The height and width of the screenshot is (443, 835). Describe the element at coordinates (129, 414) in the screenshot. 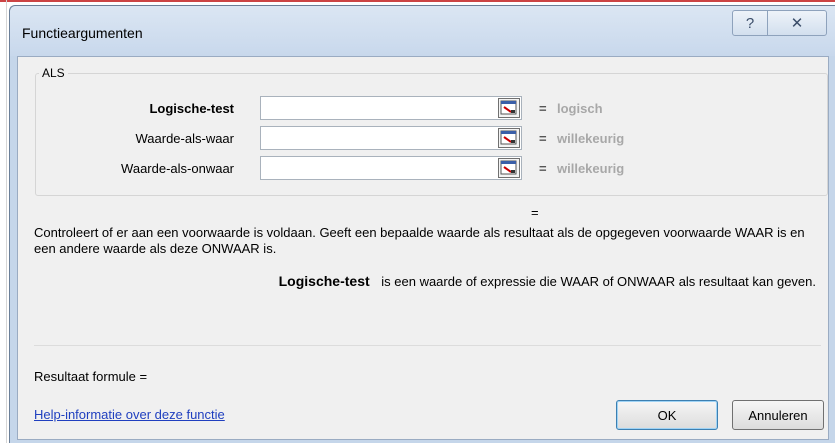

I see `help-link: Help-informatie over deze functie` at that location.